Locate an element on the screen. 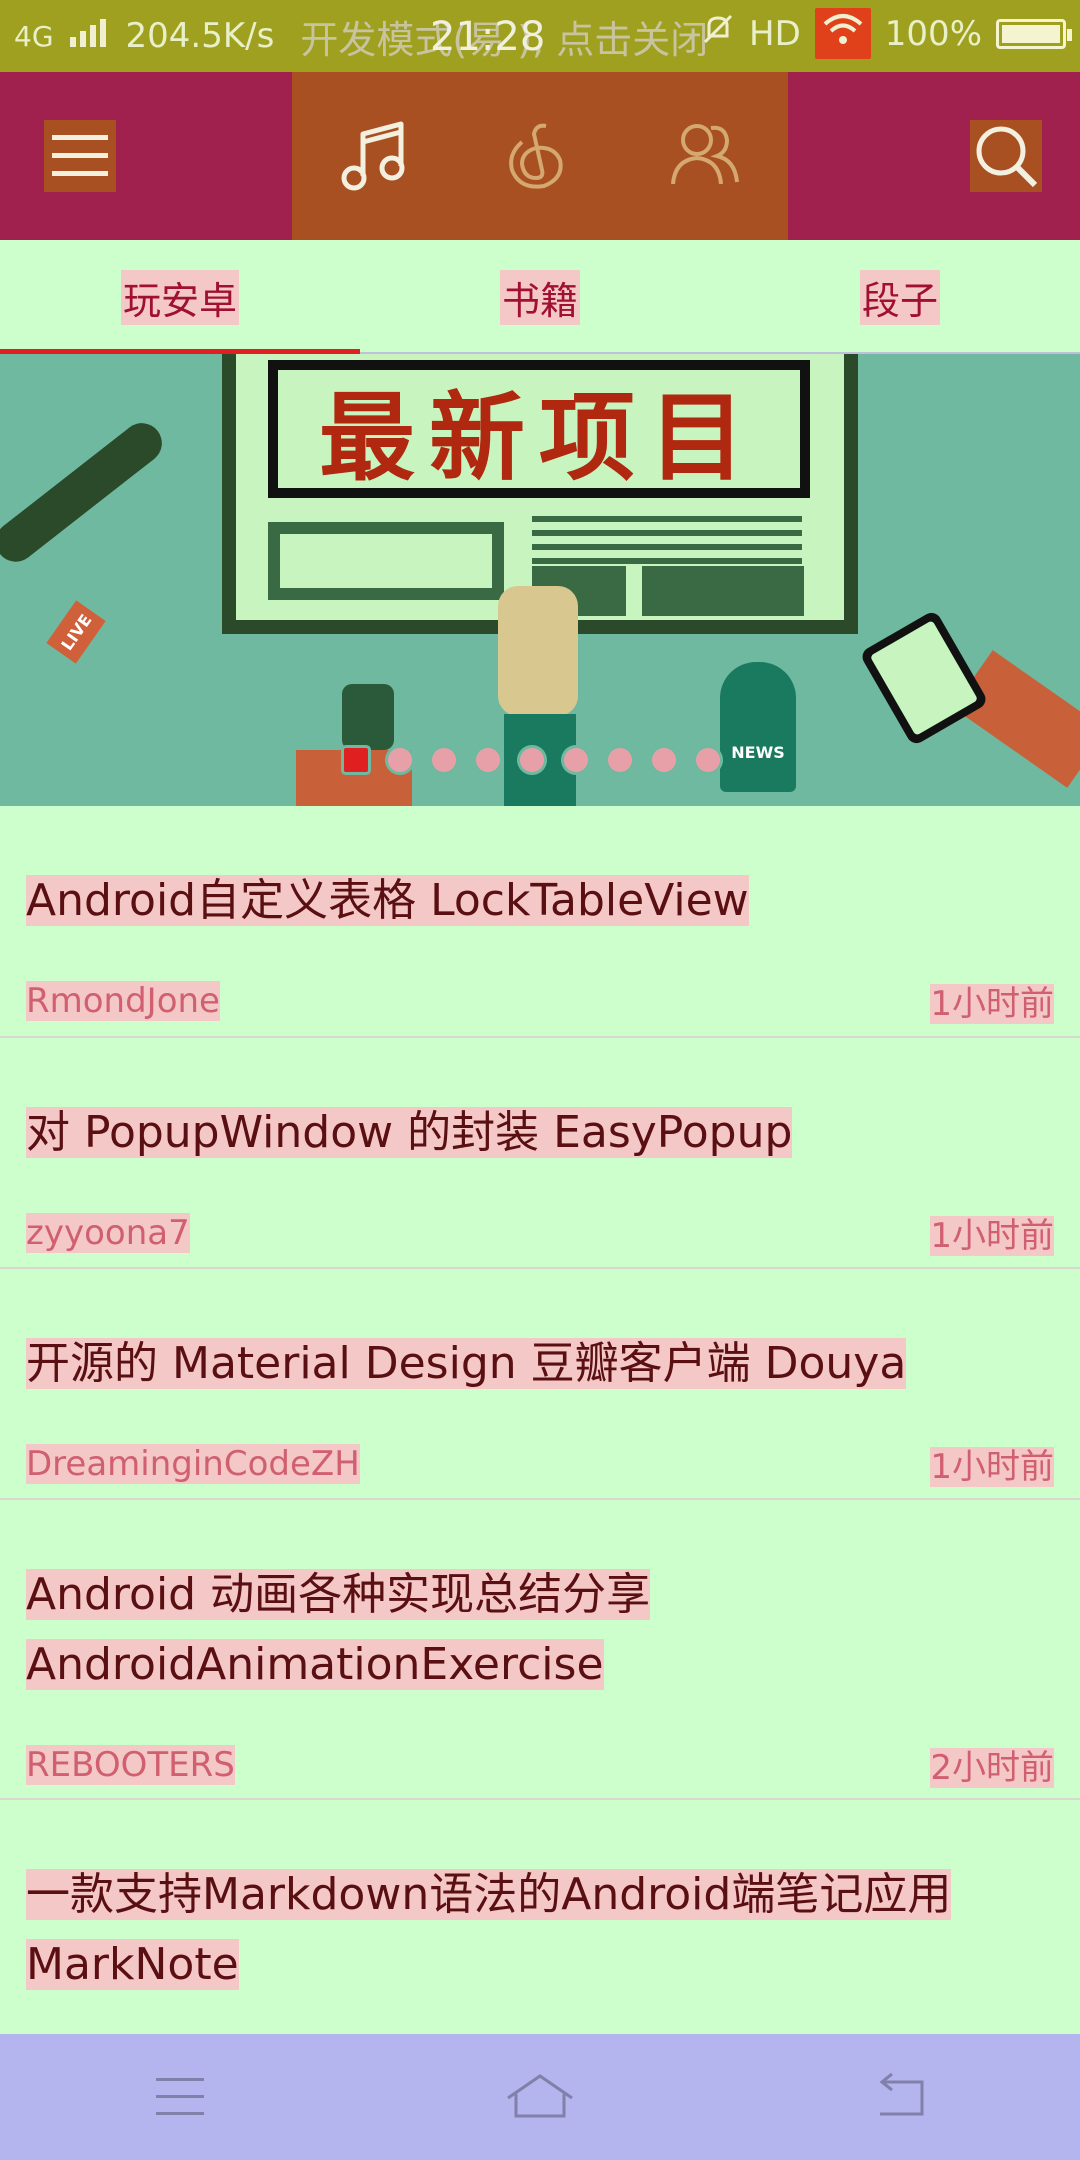 The width and height of the screenshot is (1080, 2160). thumb-illustration is located at coordinates (538, 651).